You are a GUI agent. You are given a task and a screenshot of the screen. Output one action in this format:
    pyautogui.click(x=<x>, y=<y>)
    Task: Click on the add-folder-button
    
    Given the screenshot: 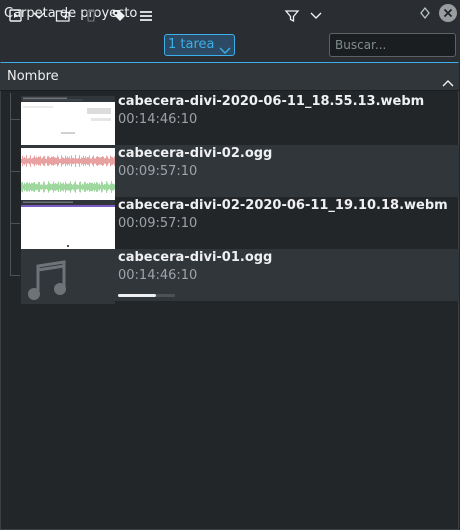 What is the action you would take?
    pyautogui.click(x=63, y=16)
    